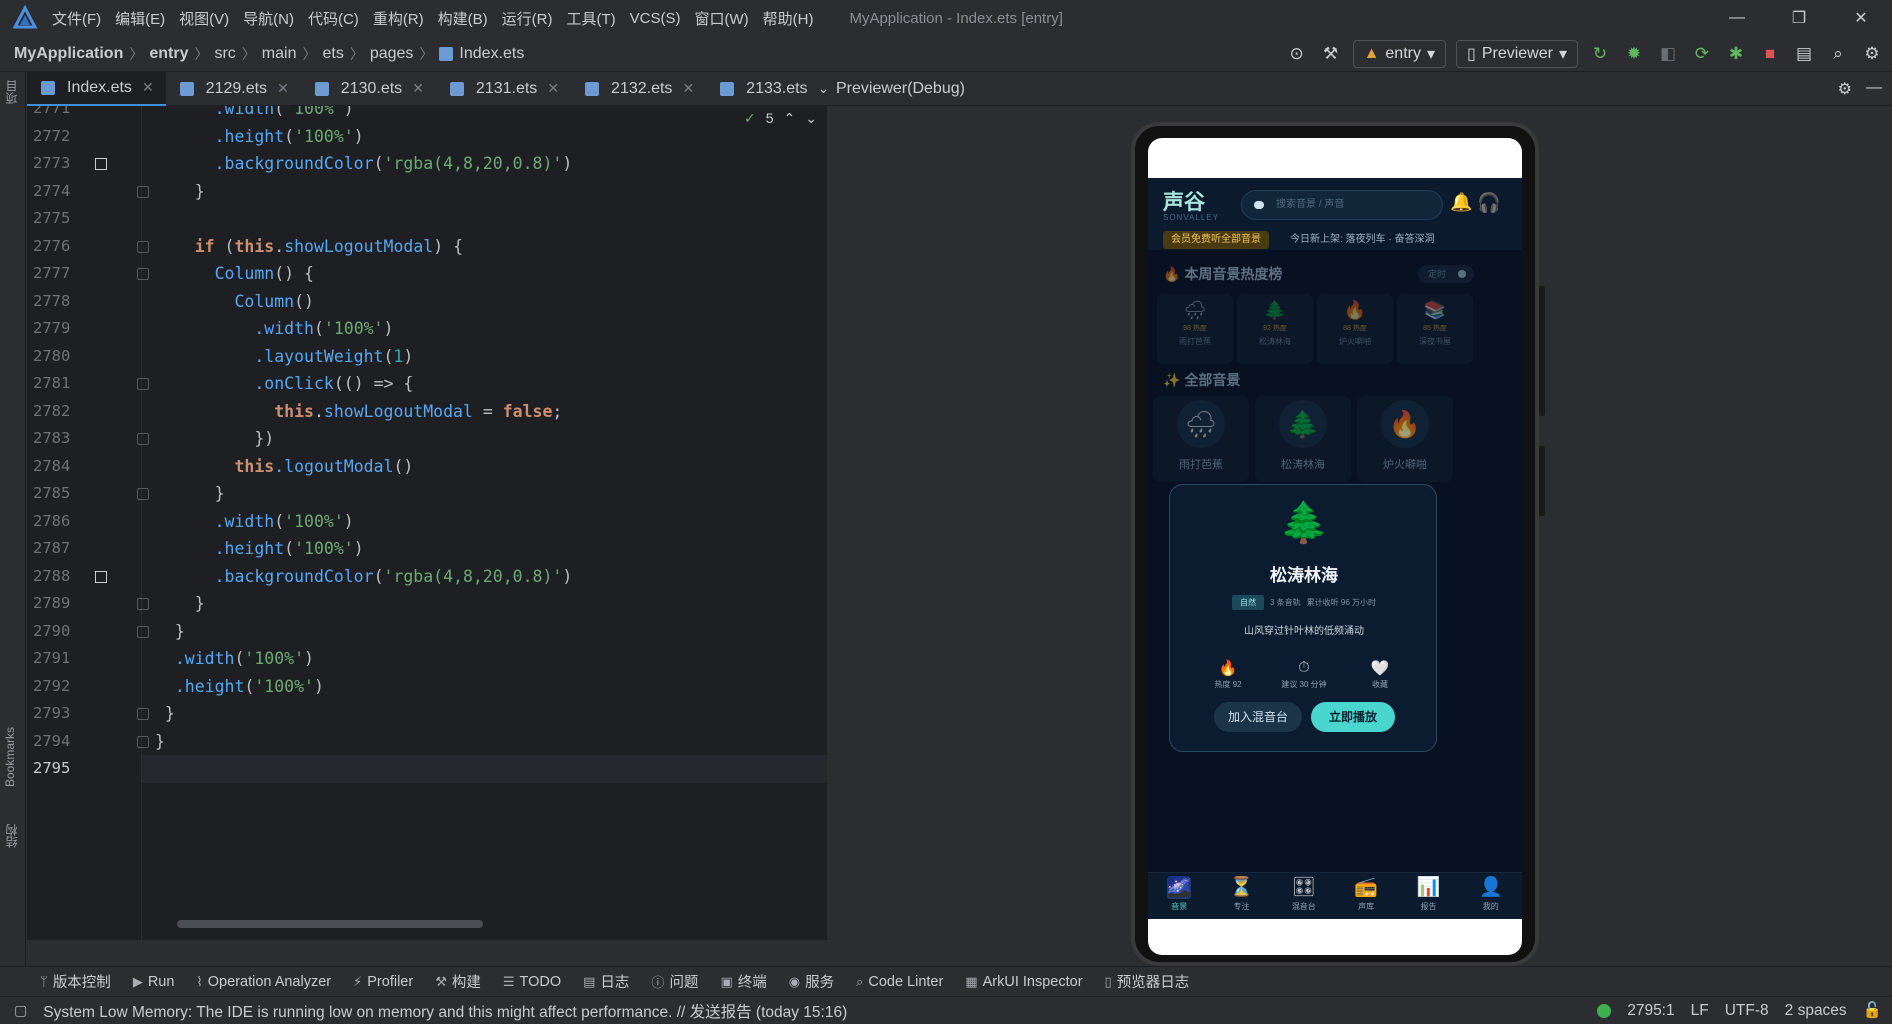  Describe the element at coordinates (1491, 896) in the screenshot. I see `nav-profile: 👤 我的` at that location.